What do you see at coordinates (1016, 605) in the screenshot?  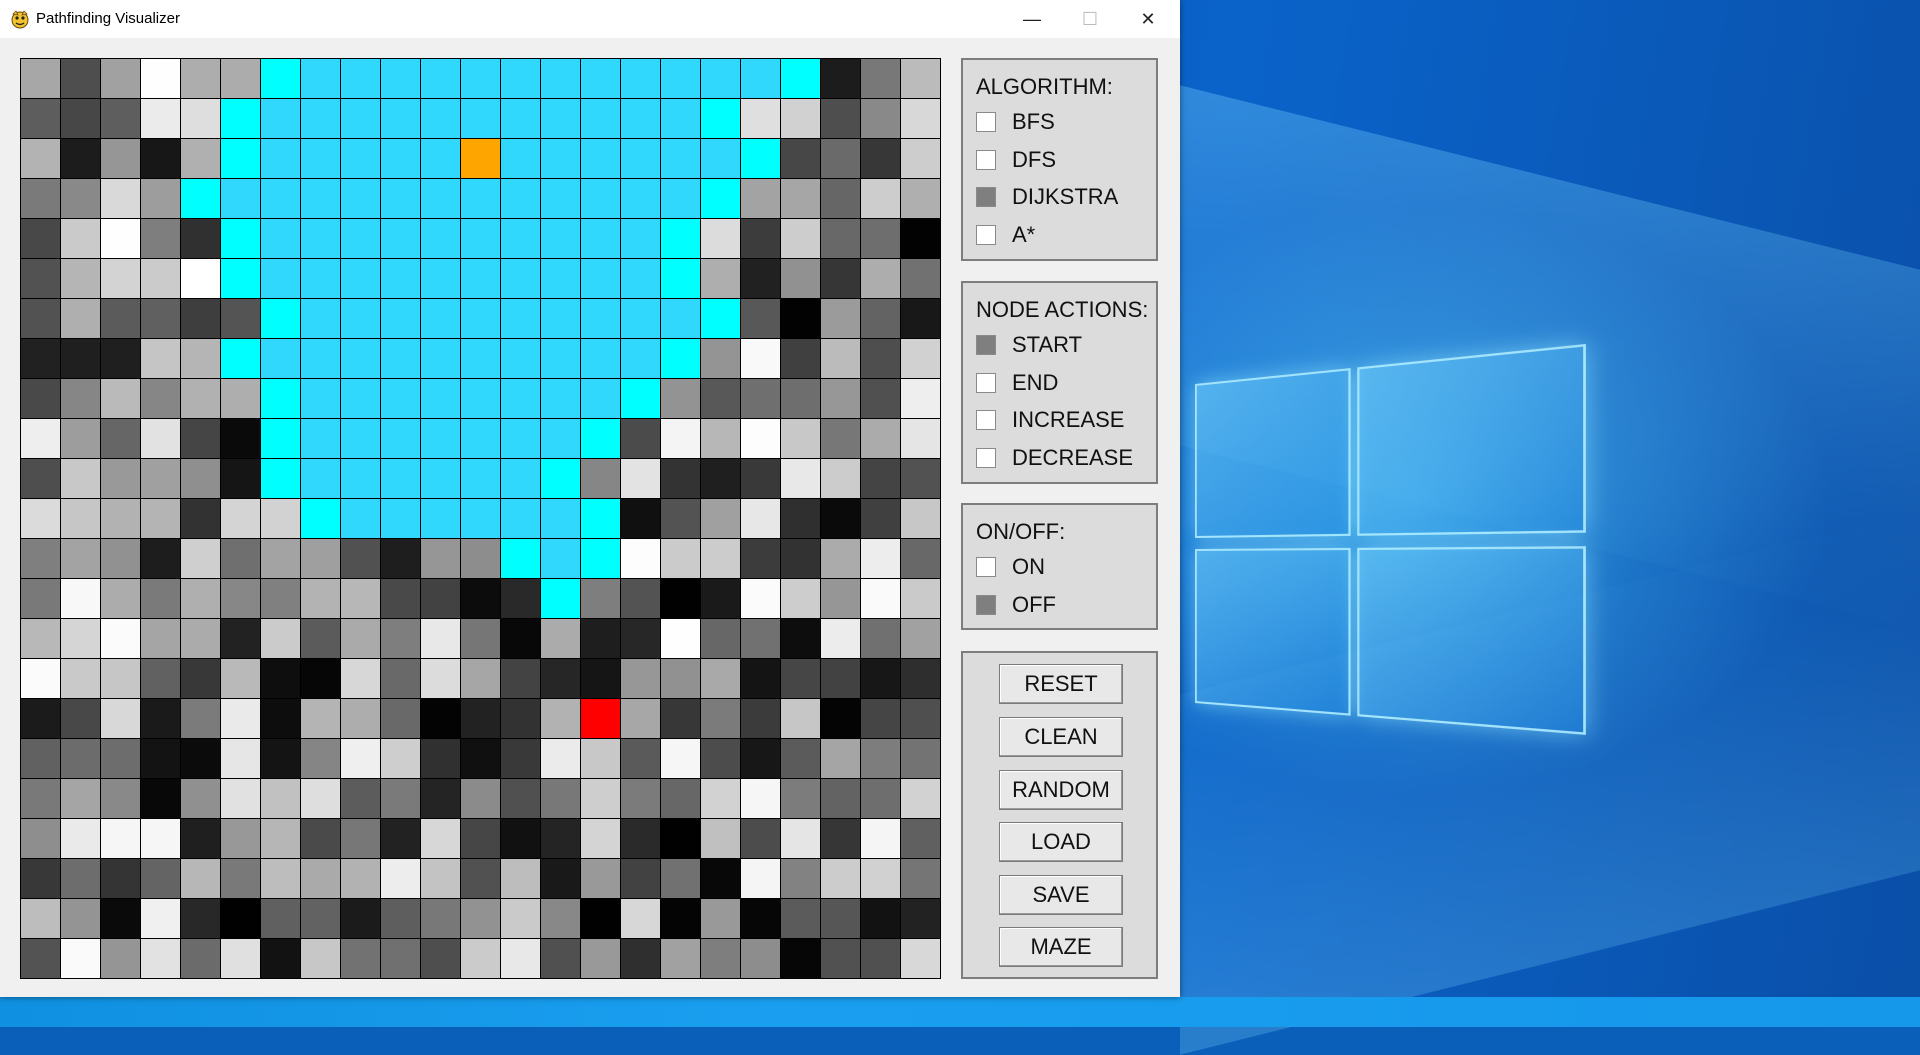 I see `onoff-option-off: OFF` at bounding box center [1016, 605].